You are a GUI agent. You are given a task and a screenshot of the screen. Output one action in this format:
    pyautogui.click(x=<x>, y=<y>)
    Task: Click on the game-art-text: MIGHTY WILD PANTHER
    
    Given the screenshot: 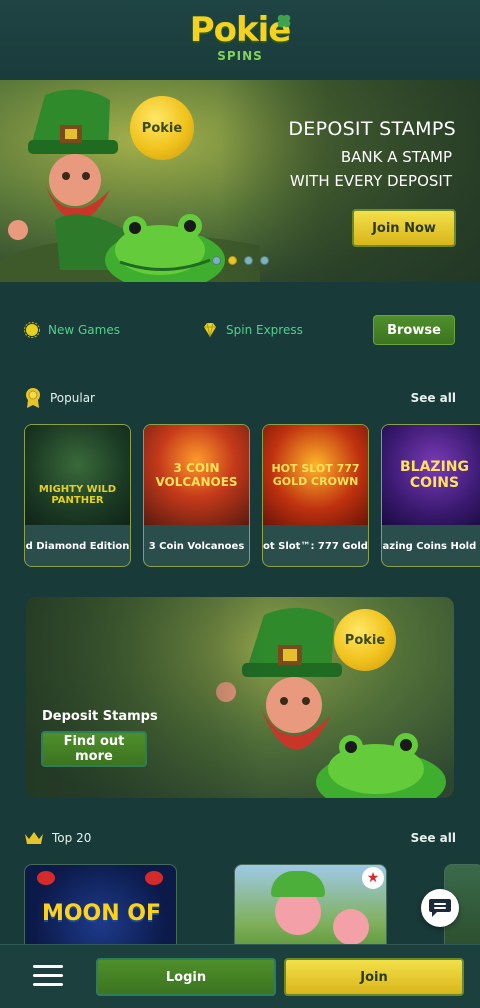 What is the action you would take?
    pyautogui.click(x=77, y=495)
    